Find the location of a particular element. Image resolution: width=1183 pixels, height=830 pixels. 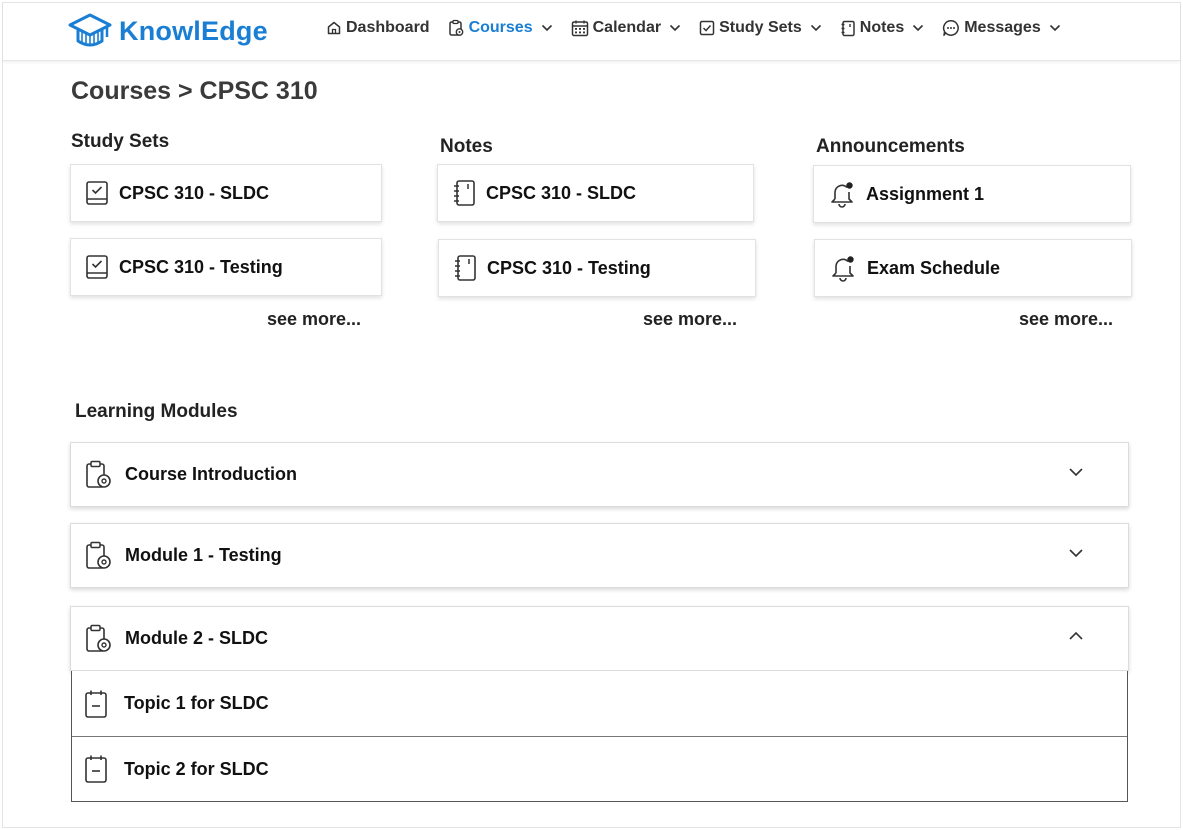

nav-calendar: Calendar is located at coordinates (626, 28).